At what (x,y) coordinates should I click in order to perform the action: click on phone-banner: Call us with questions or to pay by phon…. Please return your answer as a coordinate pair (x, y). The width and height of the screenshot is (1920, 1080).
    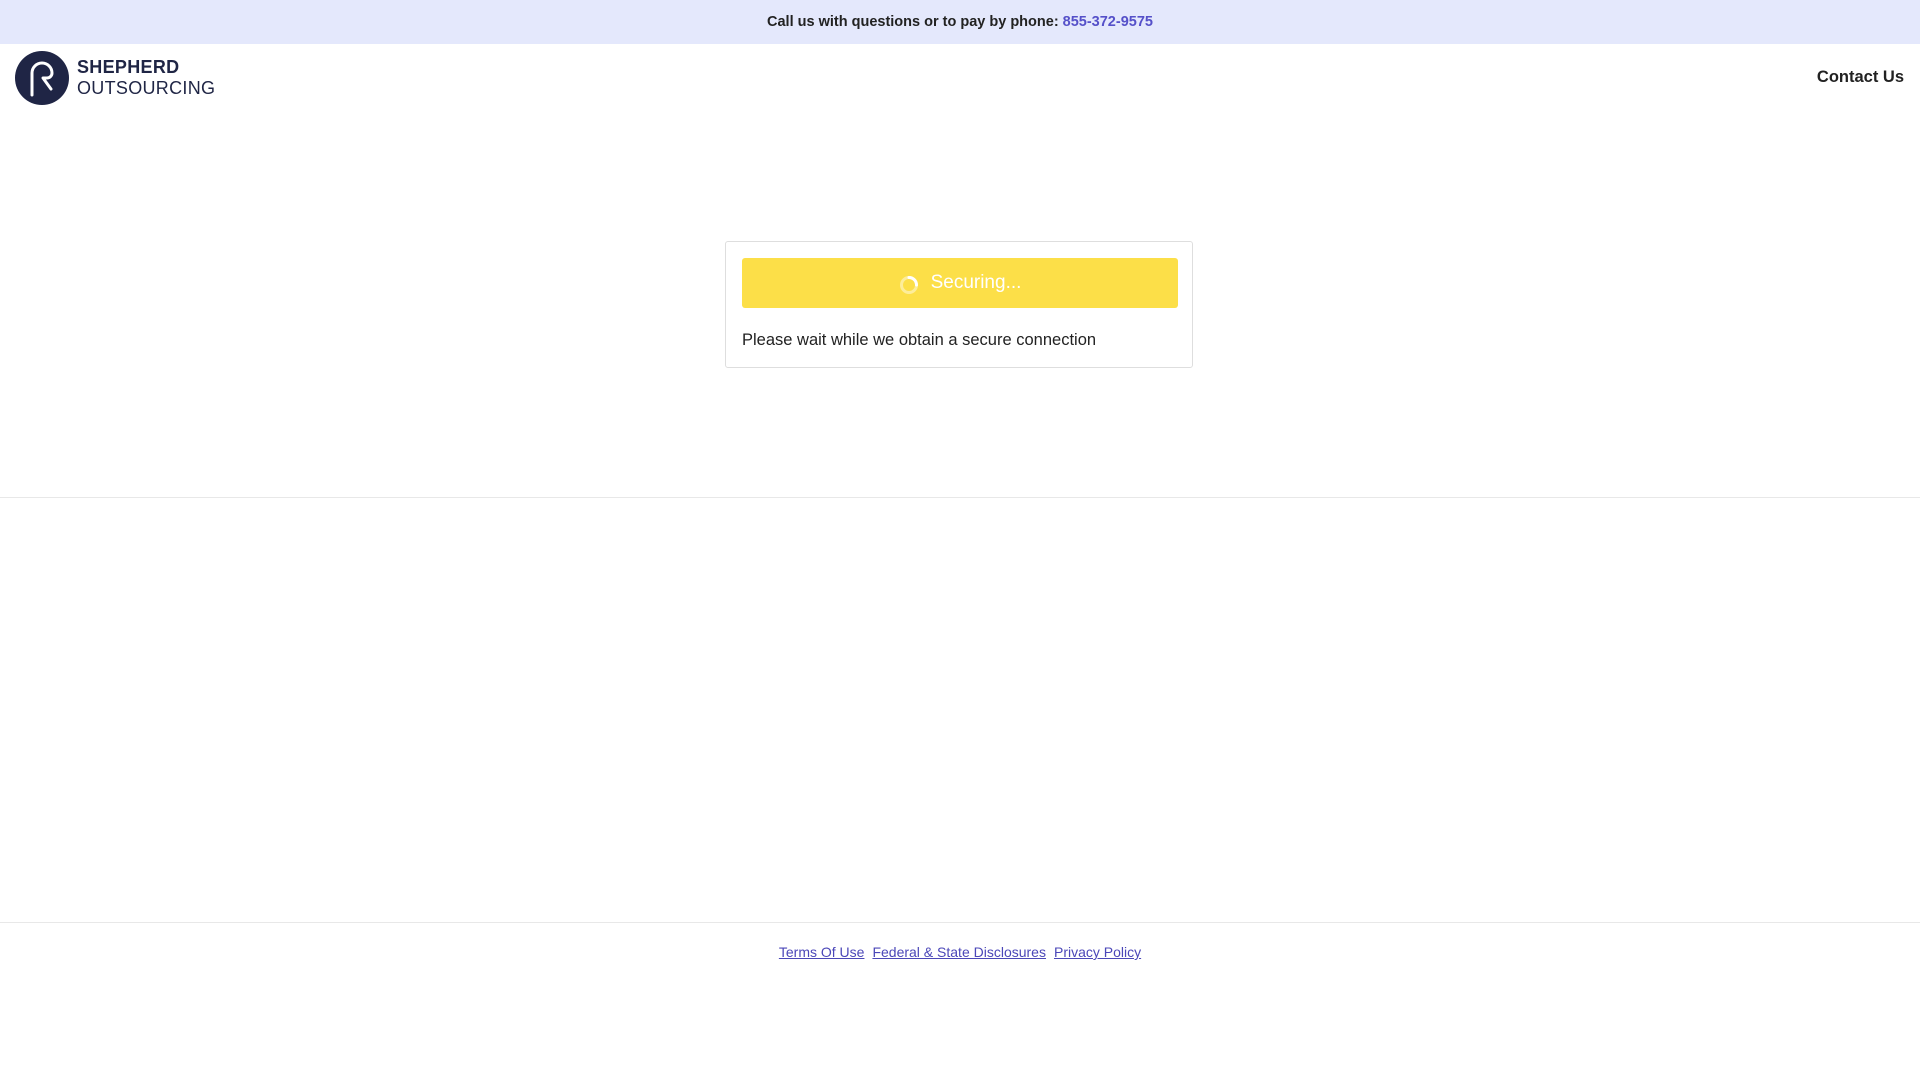
    Looking at the image, I should click on (960, 22).